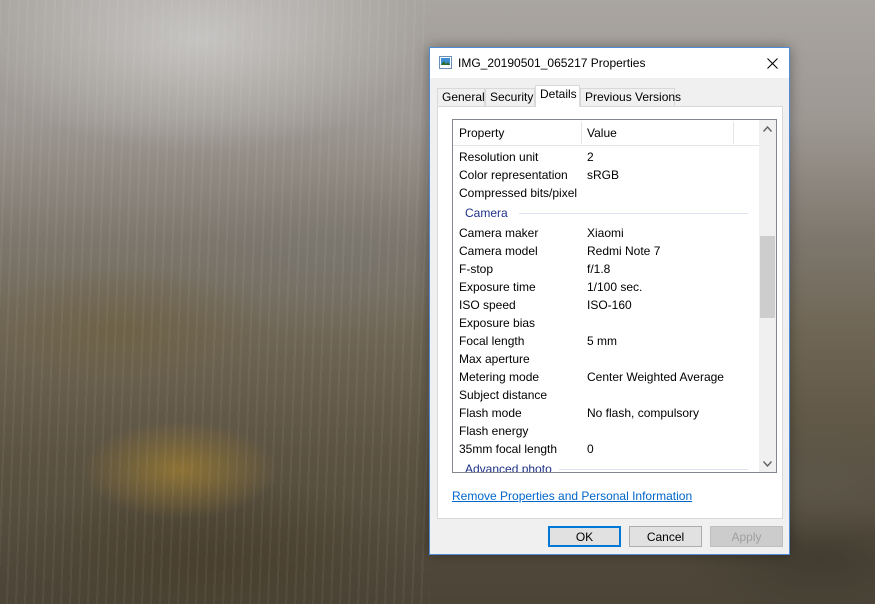  What do you see at coordinates (497, 323) in the screenshot?
I see `property-name: Exposure bias` at bounding box center [497, 323].